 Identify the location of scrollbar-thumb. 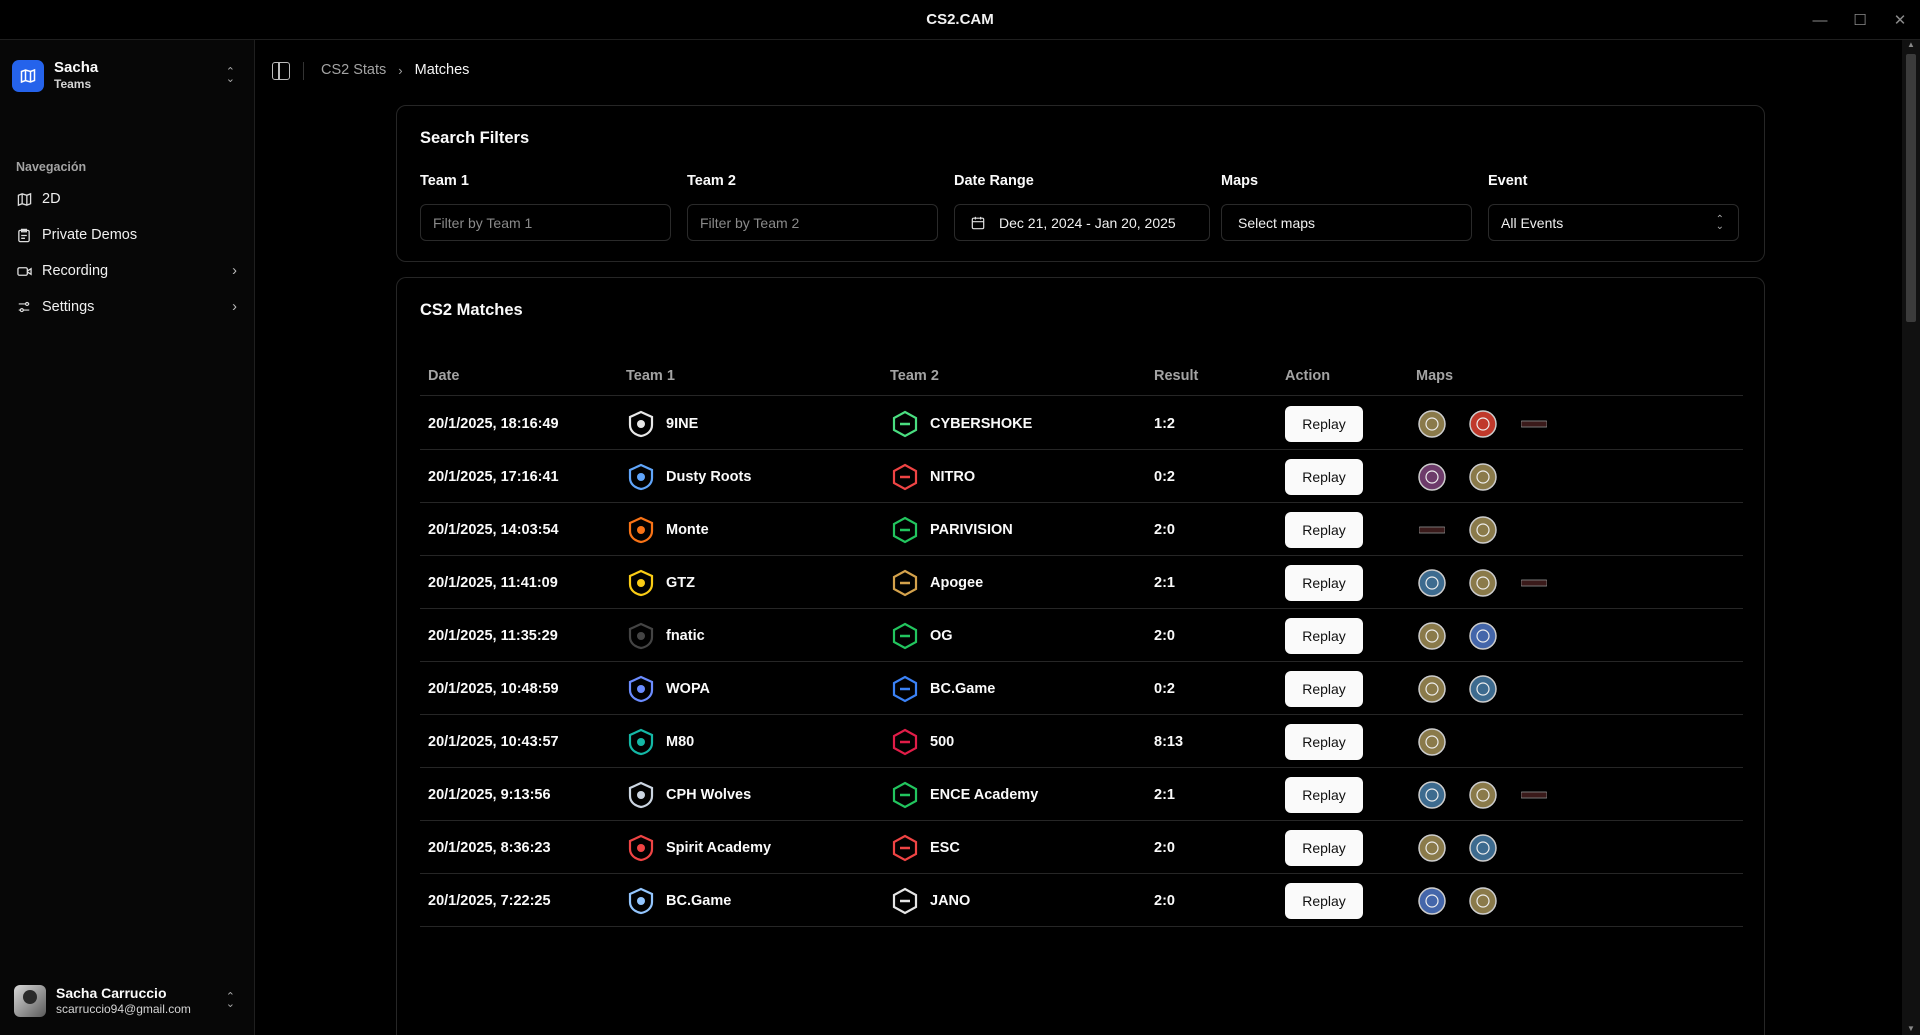
(1911, 188).